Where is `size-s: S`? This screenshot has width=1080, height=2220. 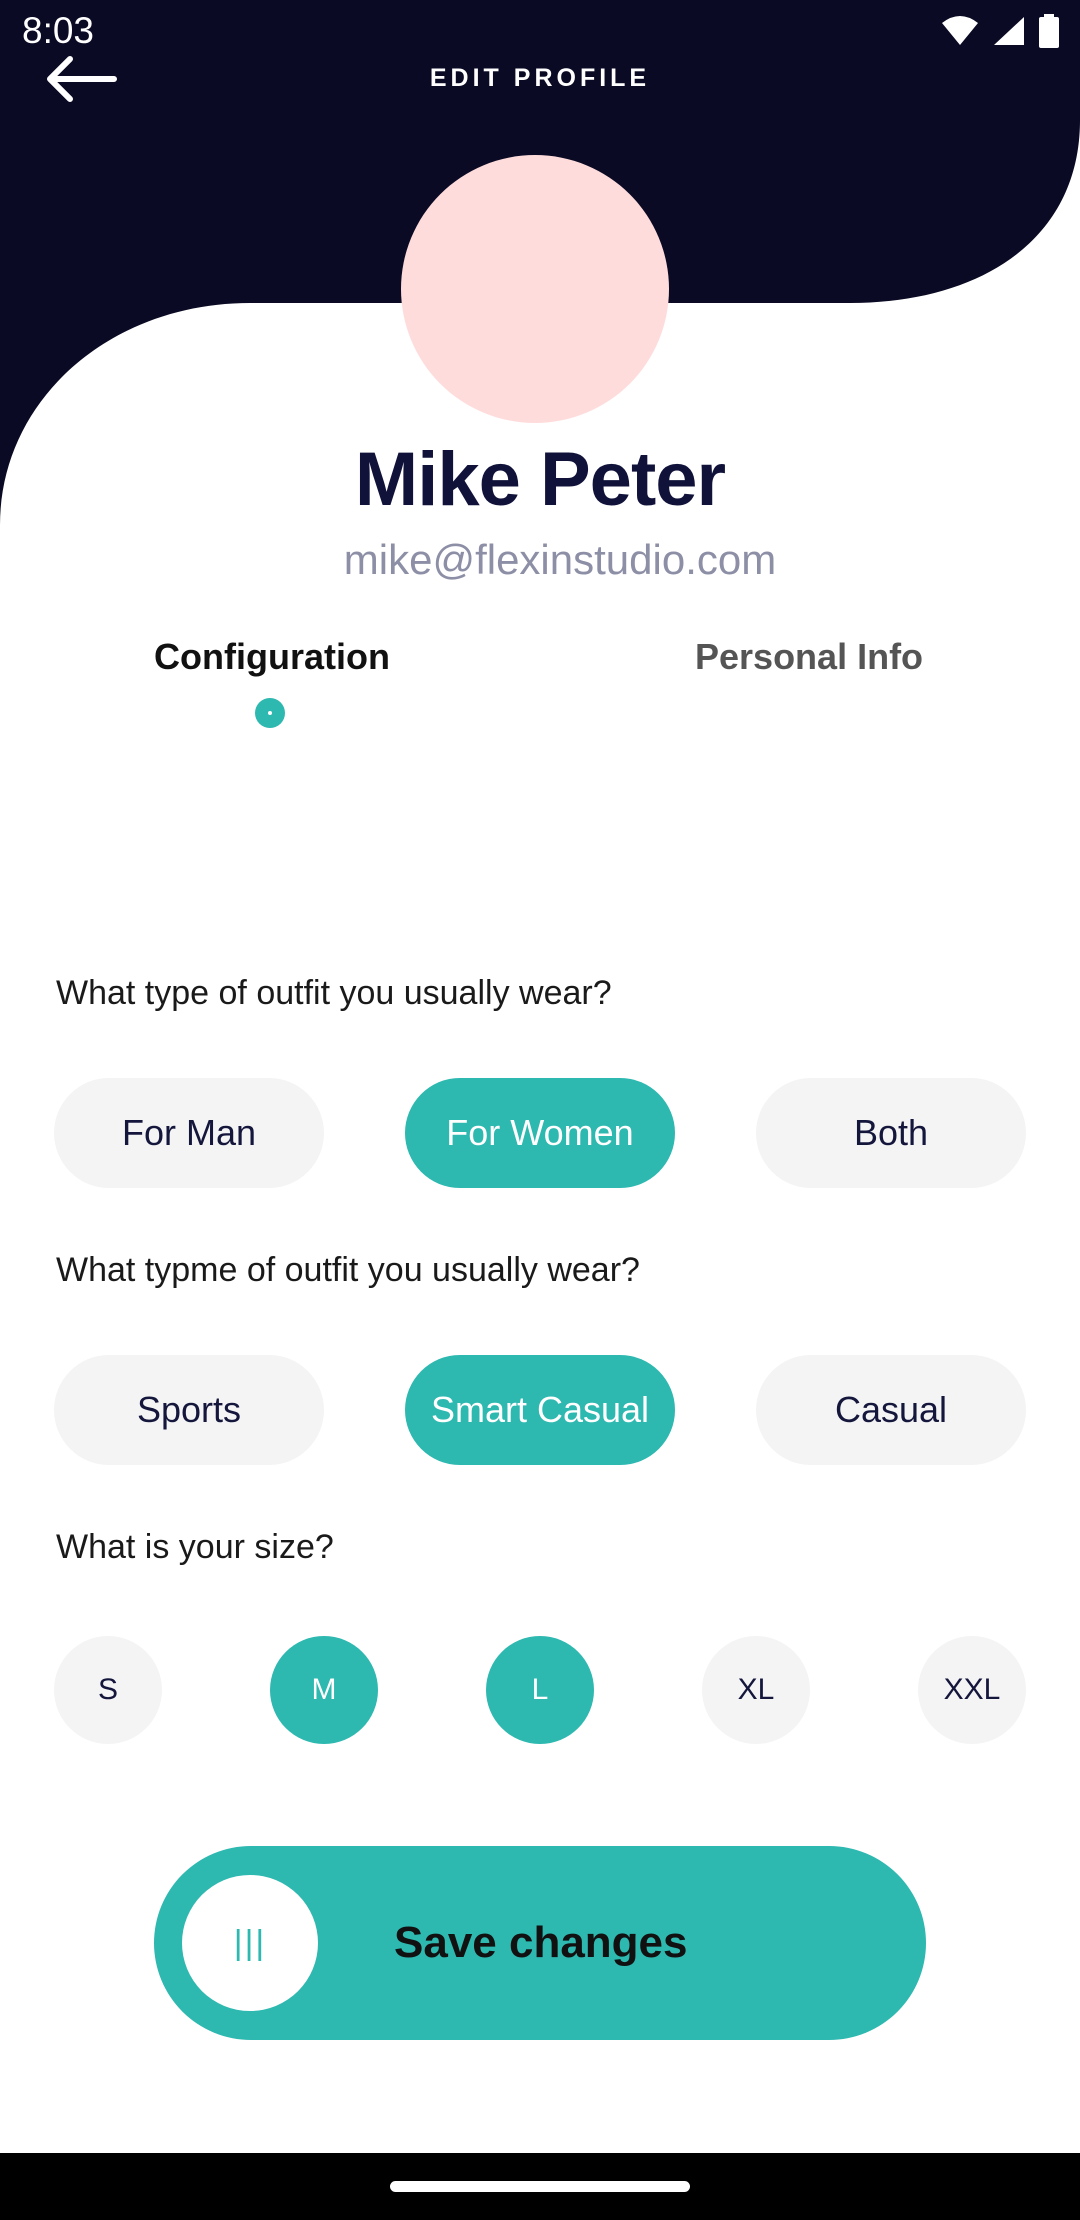
size-s: S is located at coordinates (108, 1690).